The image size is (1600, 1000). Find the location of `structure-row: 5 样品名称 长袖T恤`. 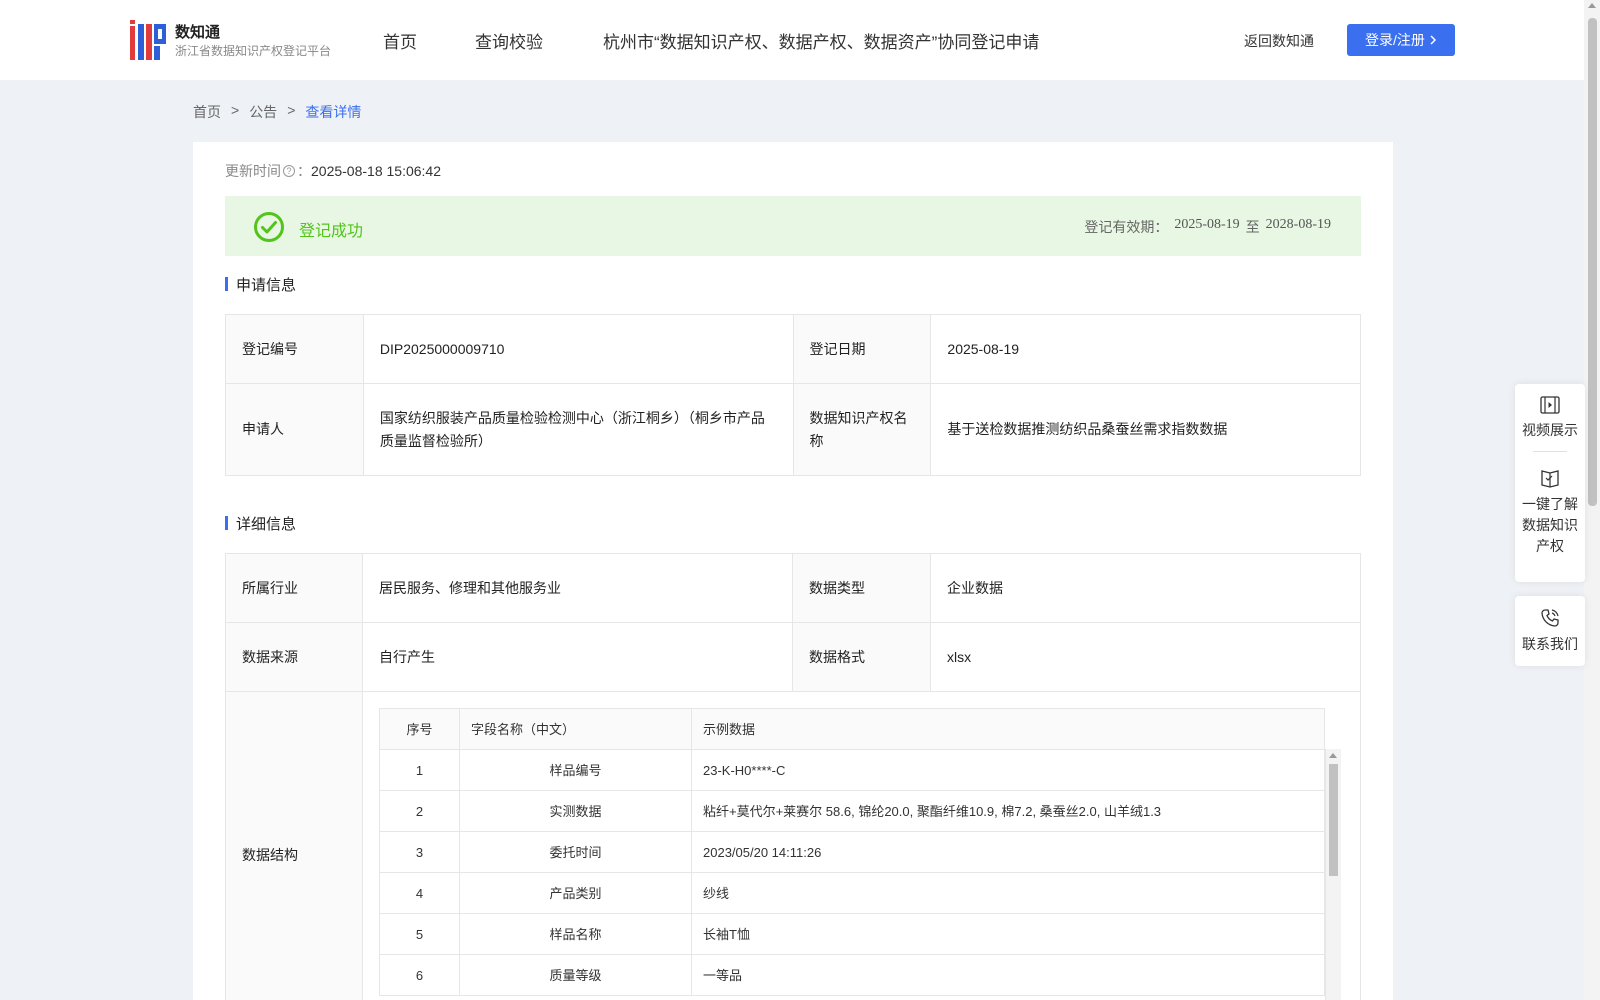

structure-row: 5 样品名称 长袖T恤 is located at coordinates (852, 934).